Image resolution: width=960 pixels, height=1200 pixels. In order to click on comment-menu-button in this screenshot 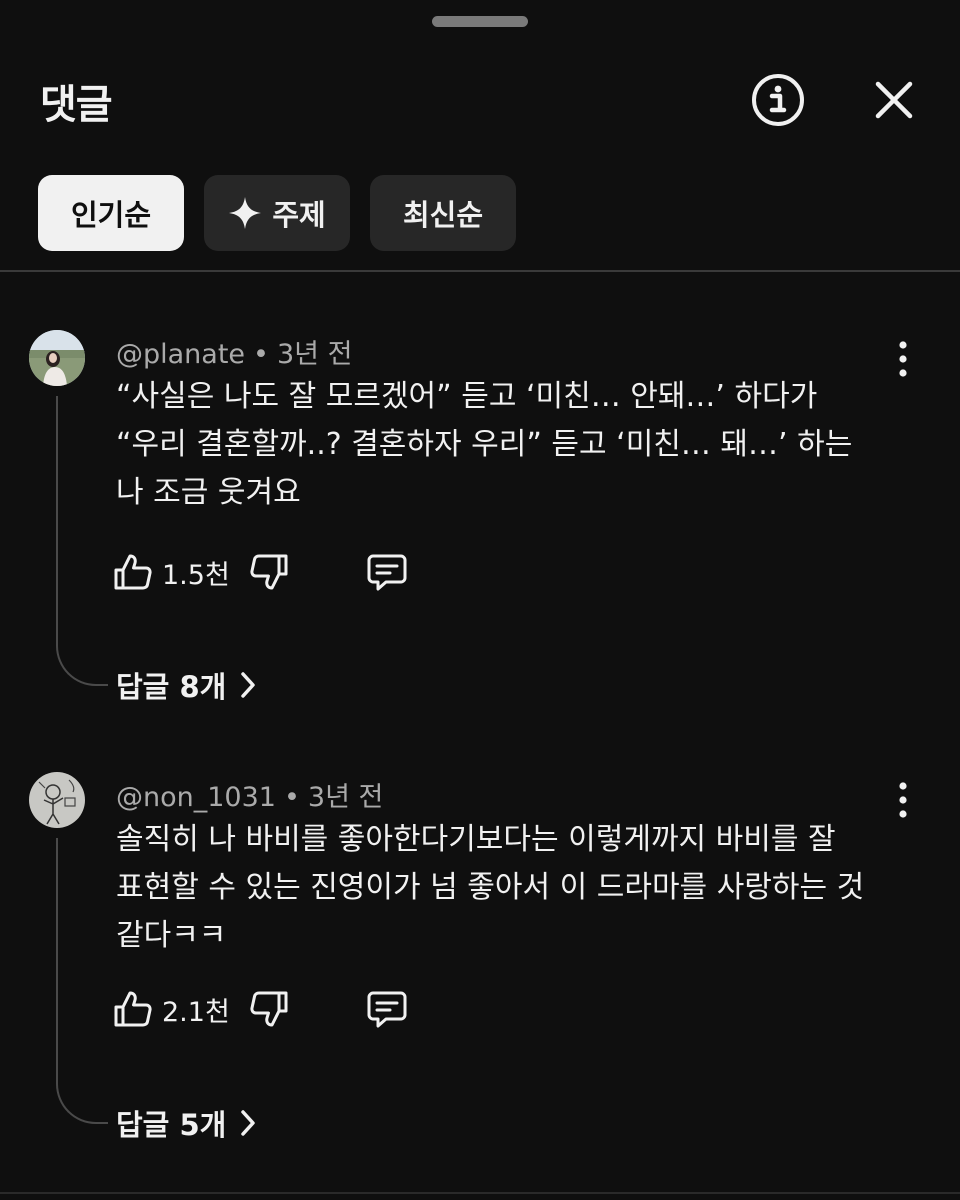, I will do `click(903, 800)`.